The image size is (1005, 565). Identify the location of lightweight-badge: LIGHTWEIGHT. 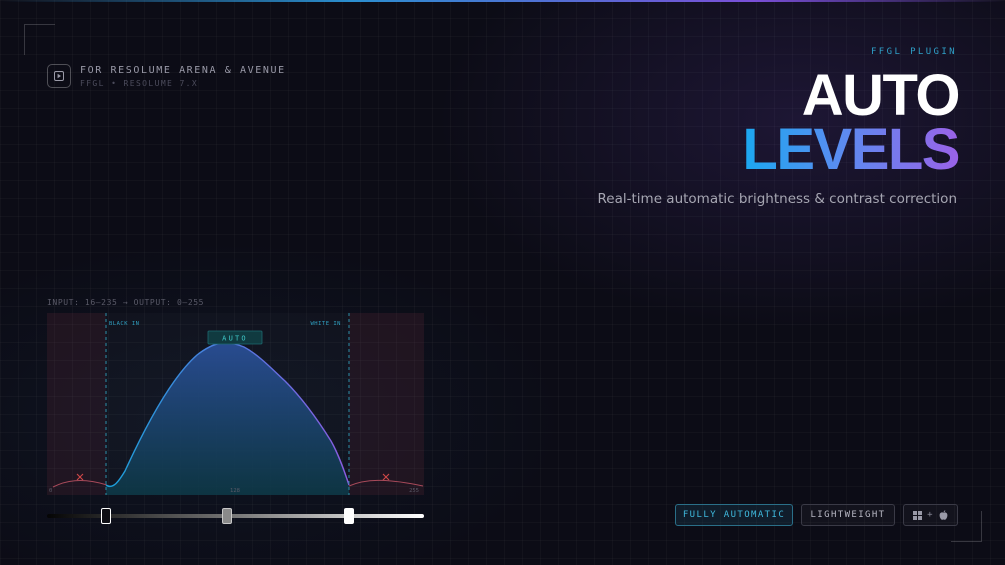
(848, 515).